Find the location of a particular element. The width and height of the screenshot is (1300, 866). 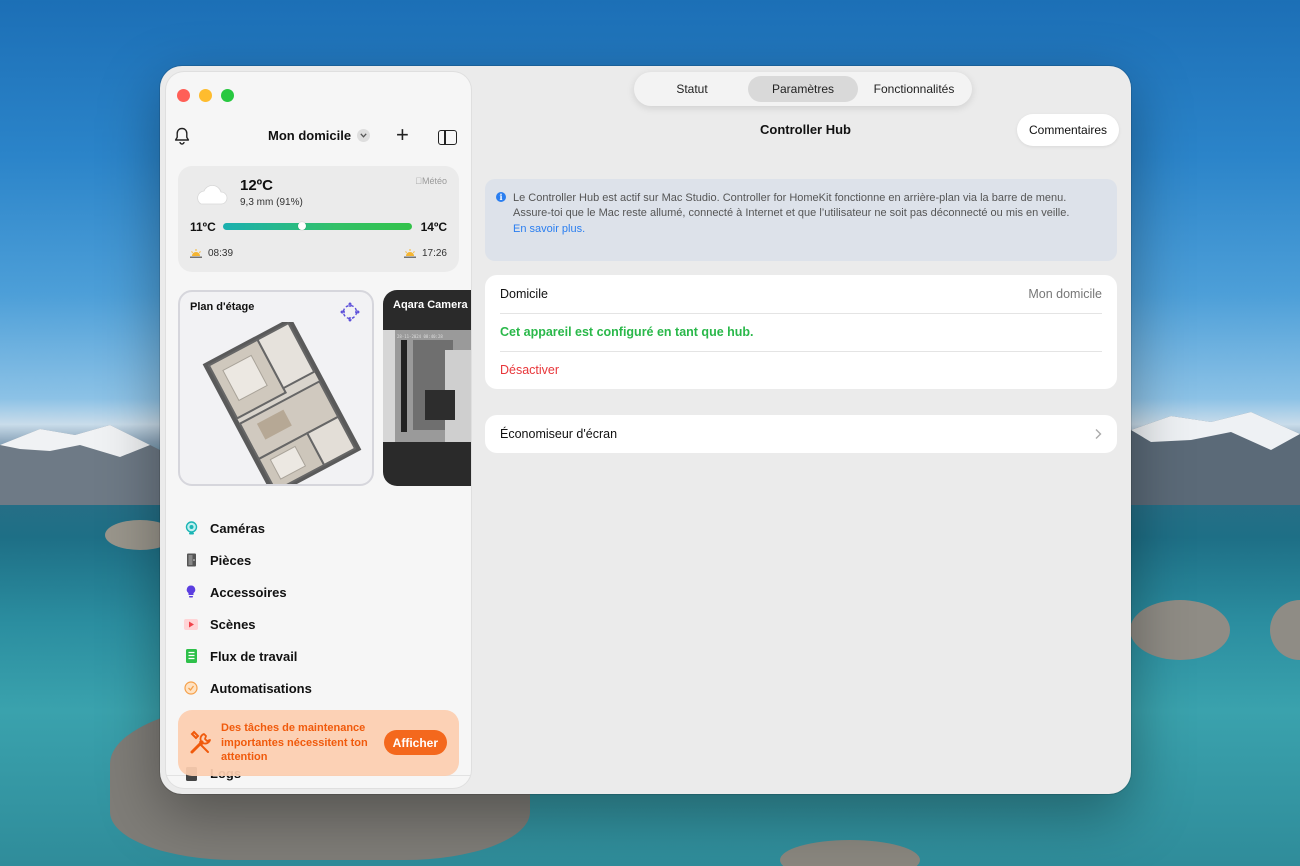

lightbulb-icon is located at coordinates (191, 592).